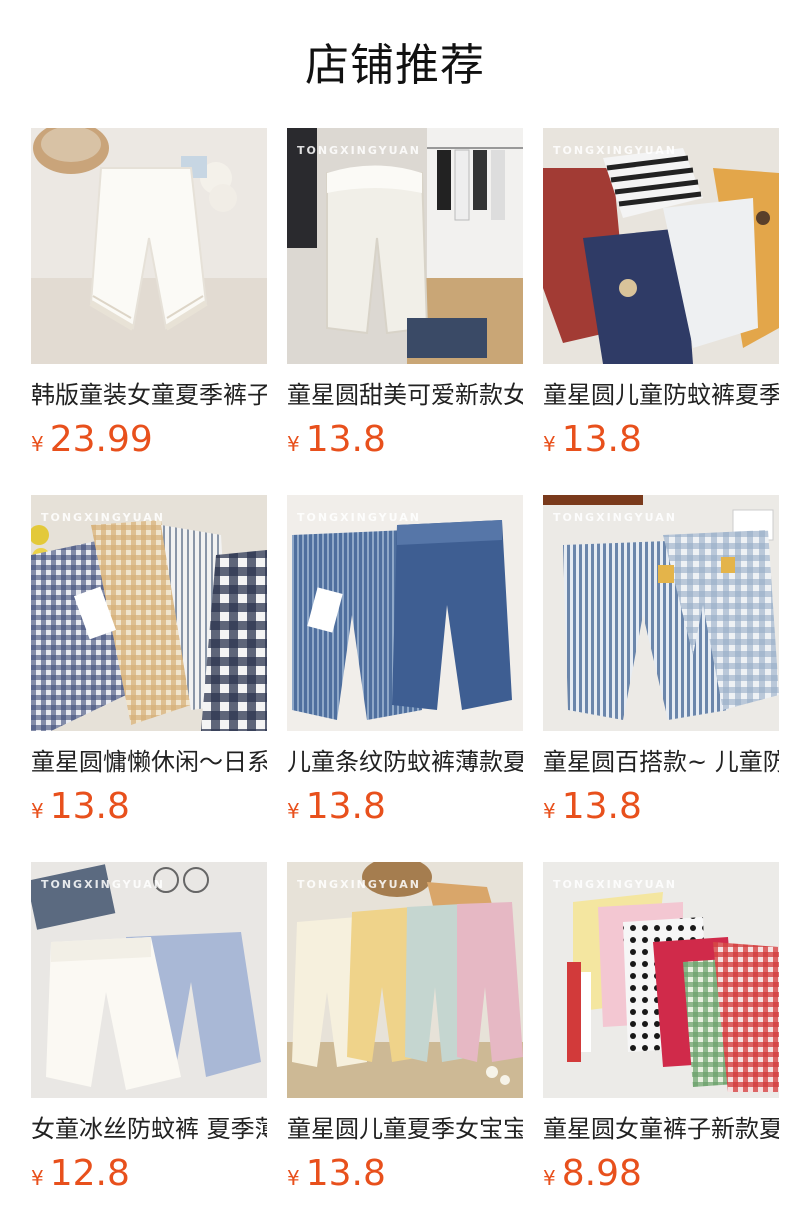  I want to click on page-title: 店铺推荐, so click(395, 65).